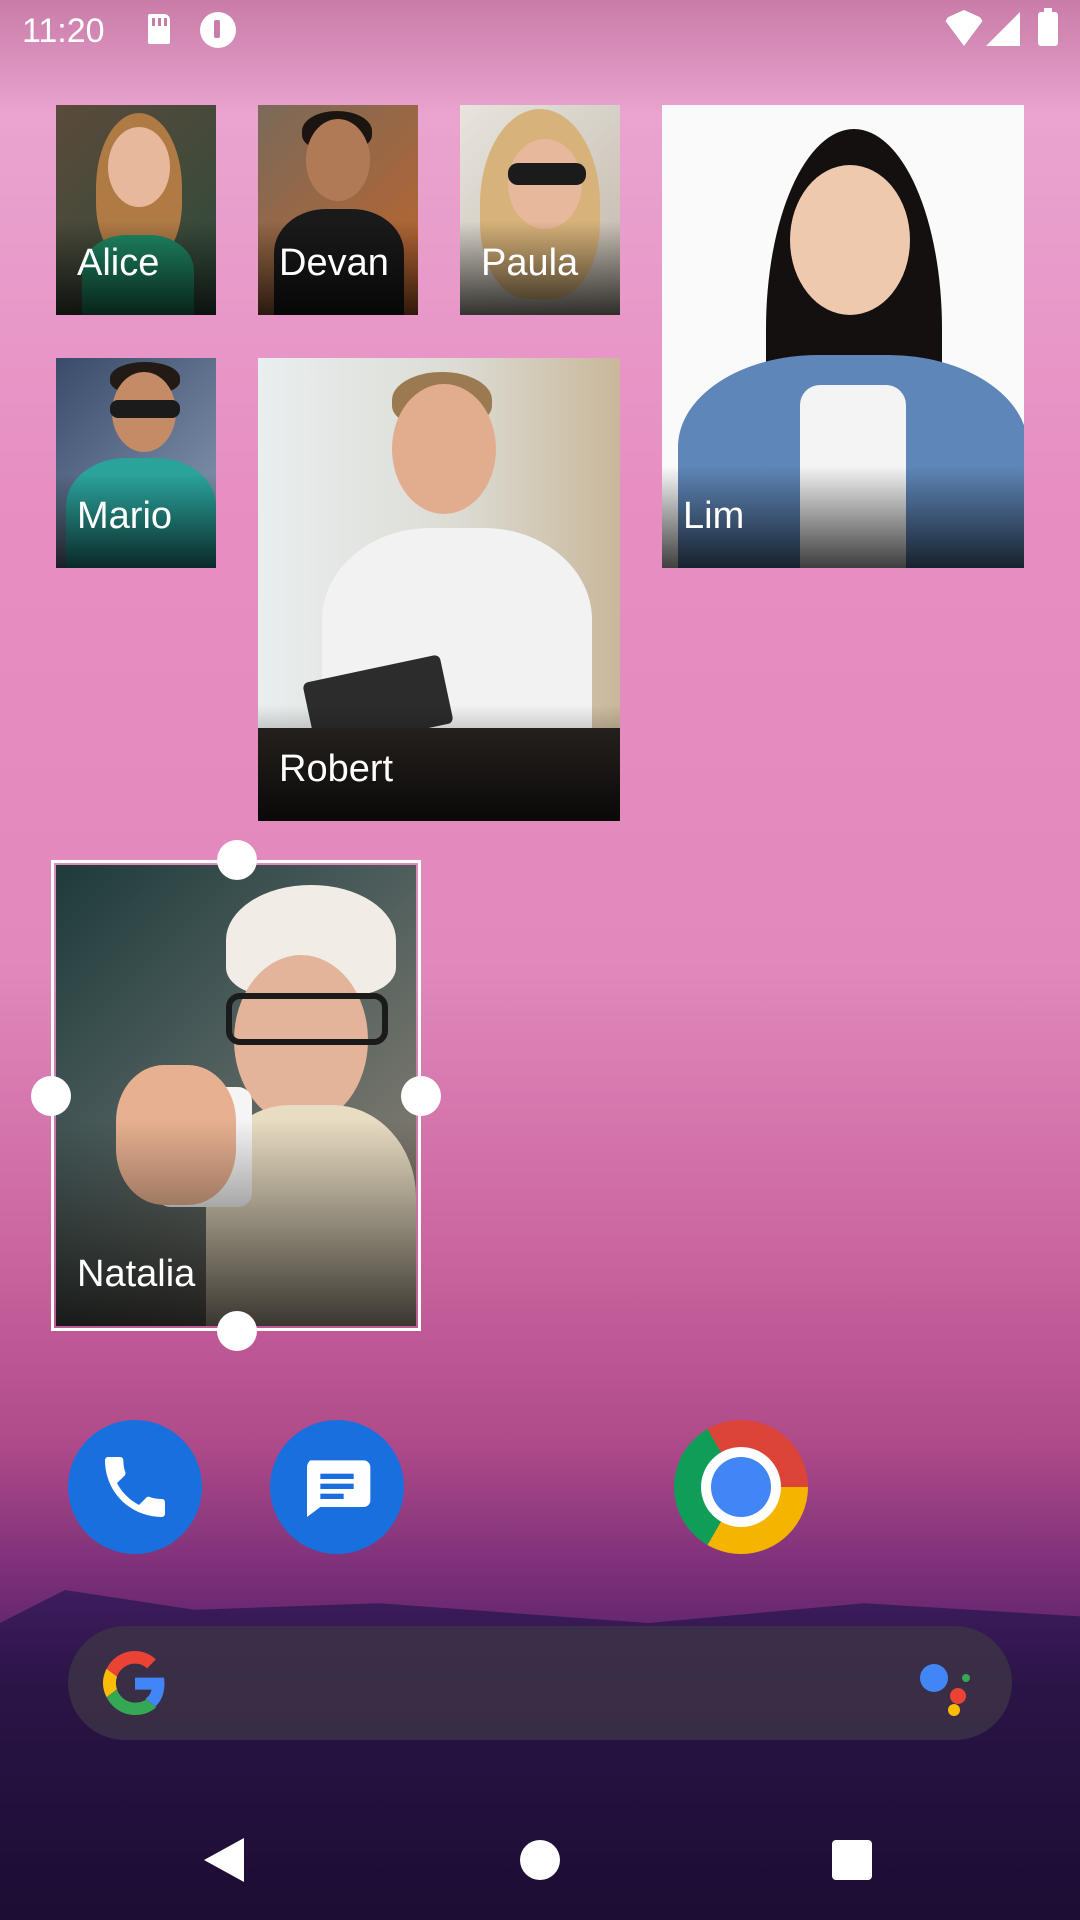  What do you see at coordinates (1048, 27) in the screenshot?
I see `battery-icon` at bounding box center [1048, 27].